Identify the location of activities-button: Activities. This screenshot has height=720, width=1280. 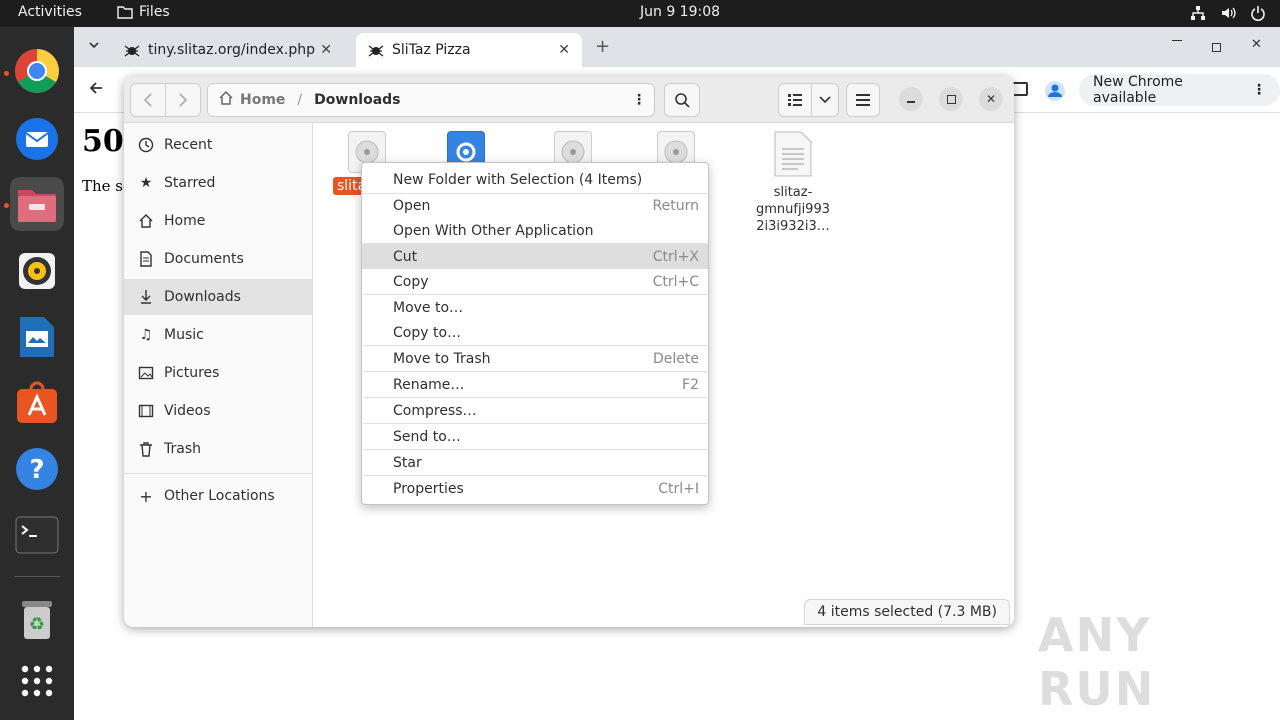
(50, 12).